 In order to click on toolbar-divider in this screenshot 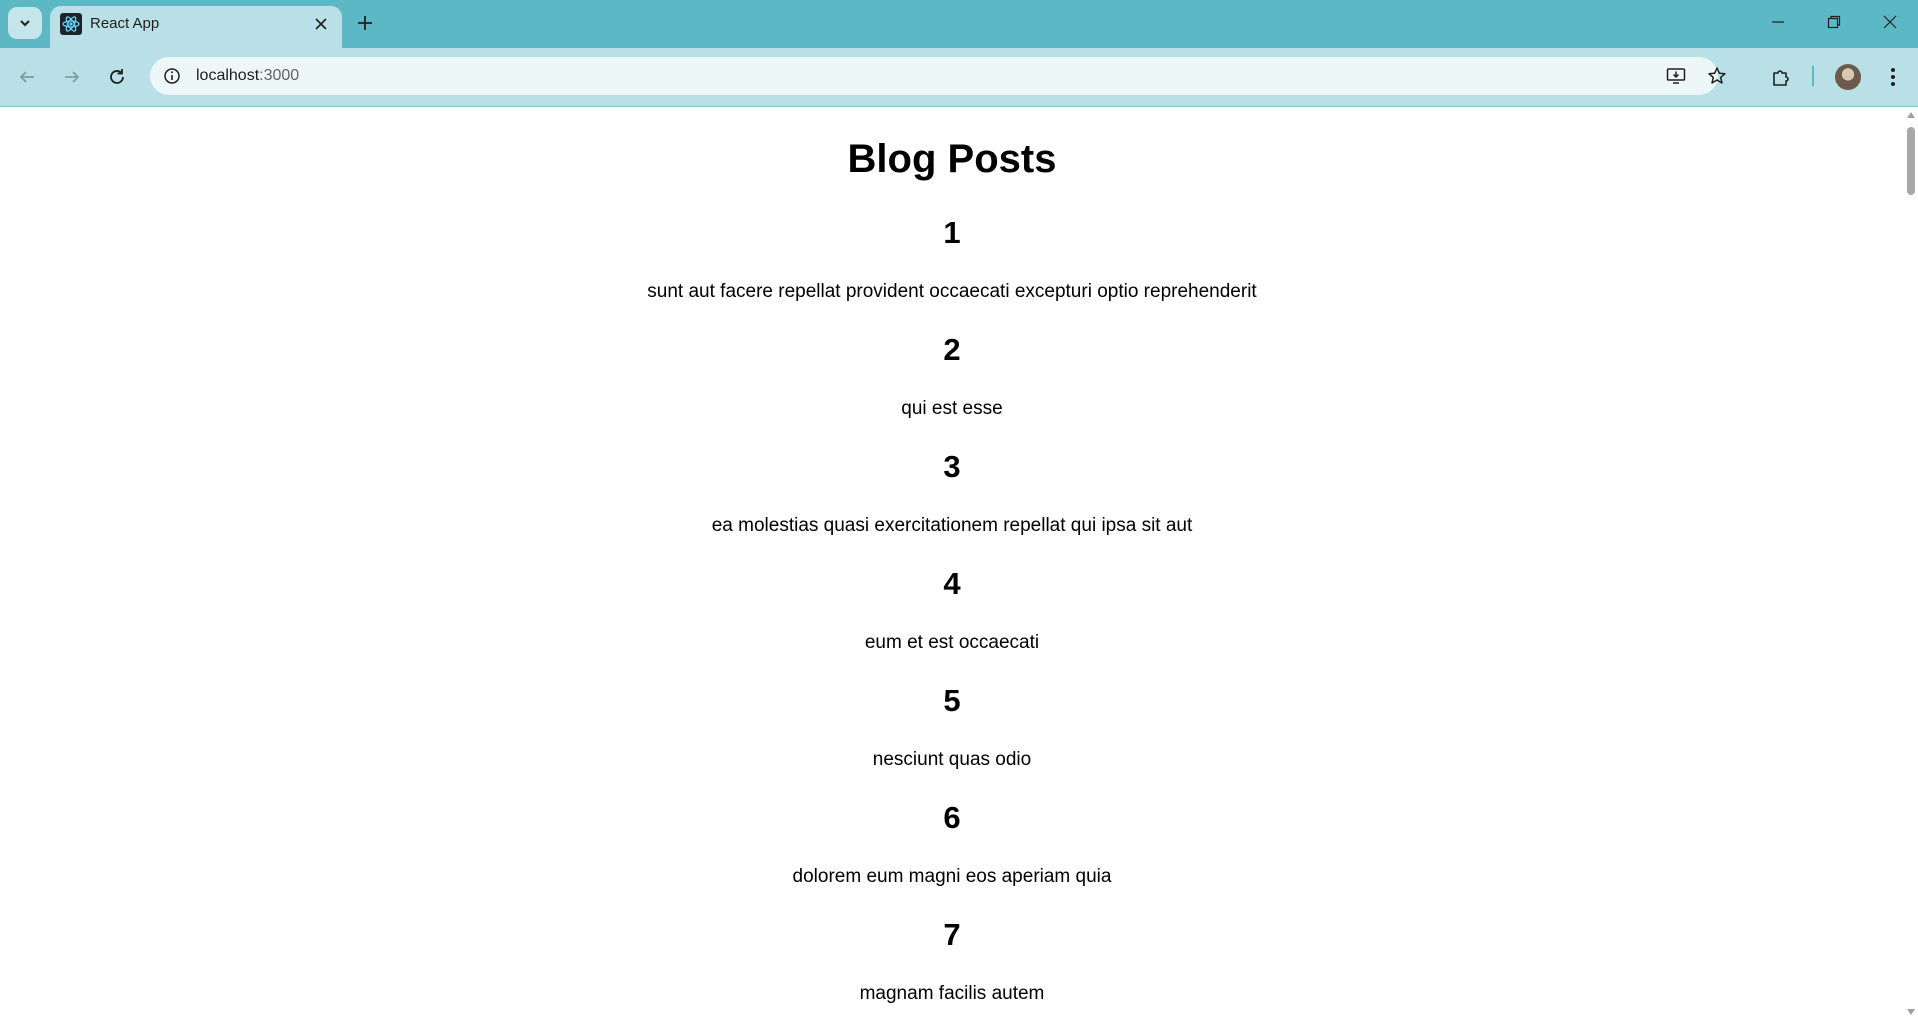, I will do `click(1813, 76)`.